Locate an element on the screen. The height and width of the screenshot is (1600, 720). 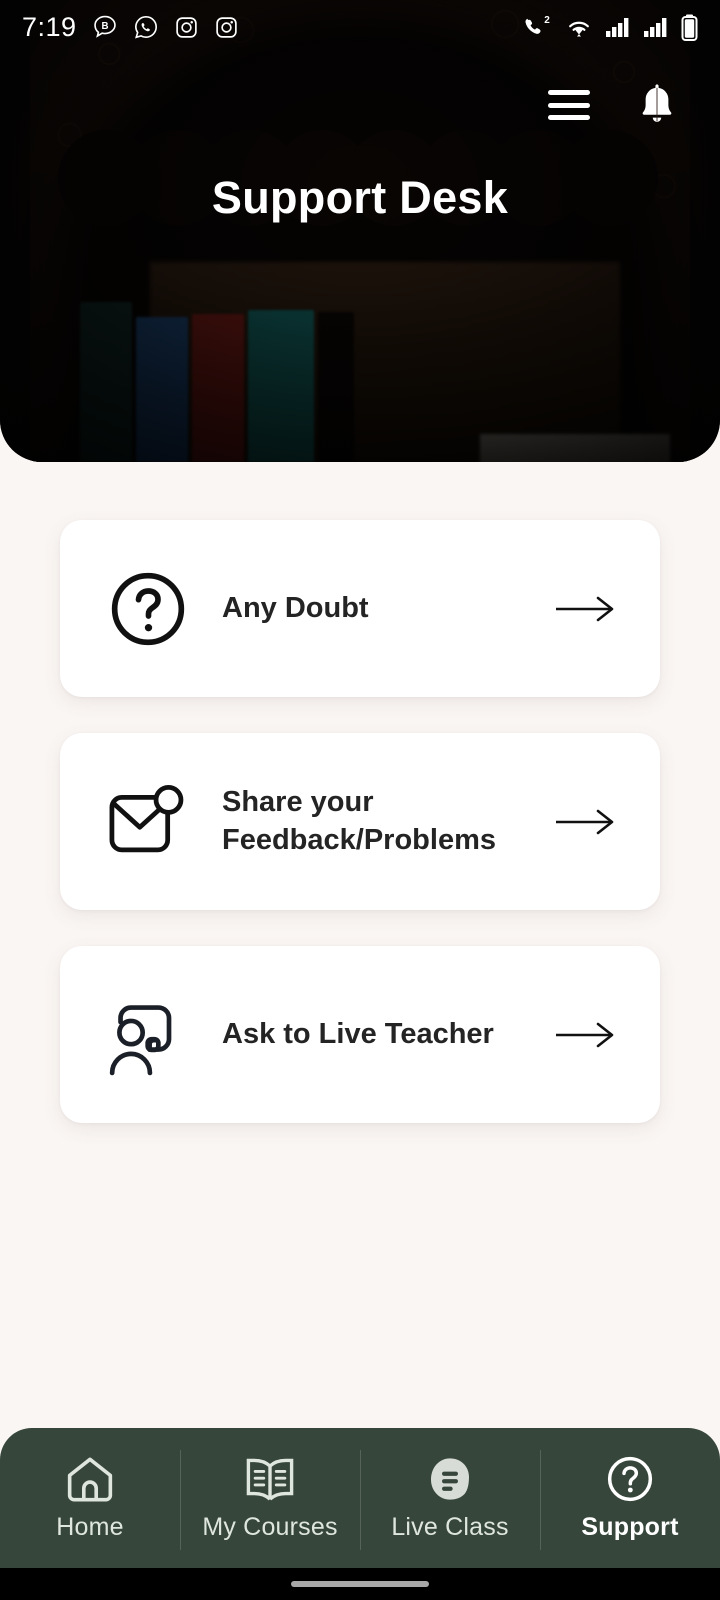
card-ask-live-teacher: Ask to Live Teacher is located at coordinates (360, 1034).